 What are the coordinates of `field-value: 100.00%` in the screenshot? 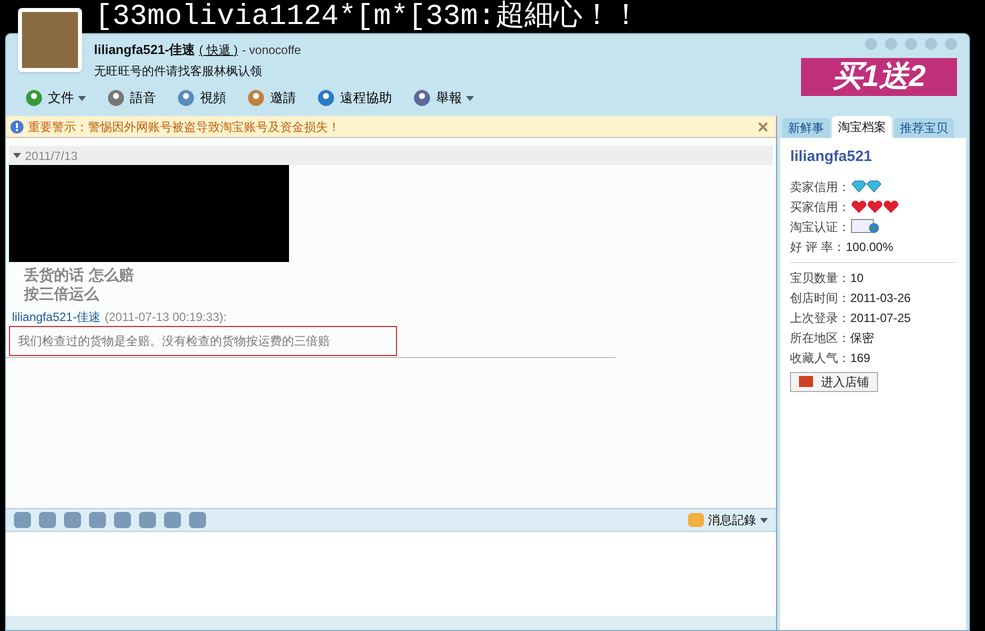 It's located at (870, 247).